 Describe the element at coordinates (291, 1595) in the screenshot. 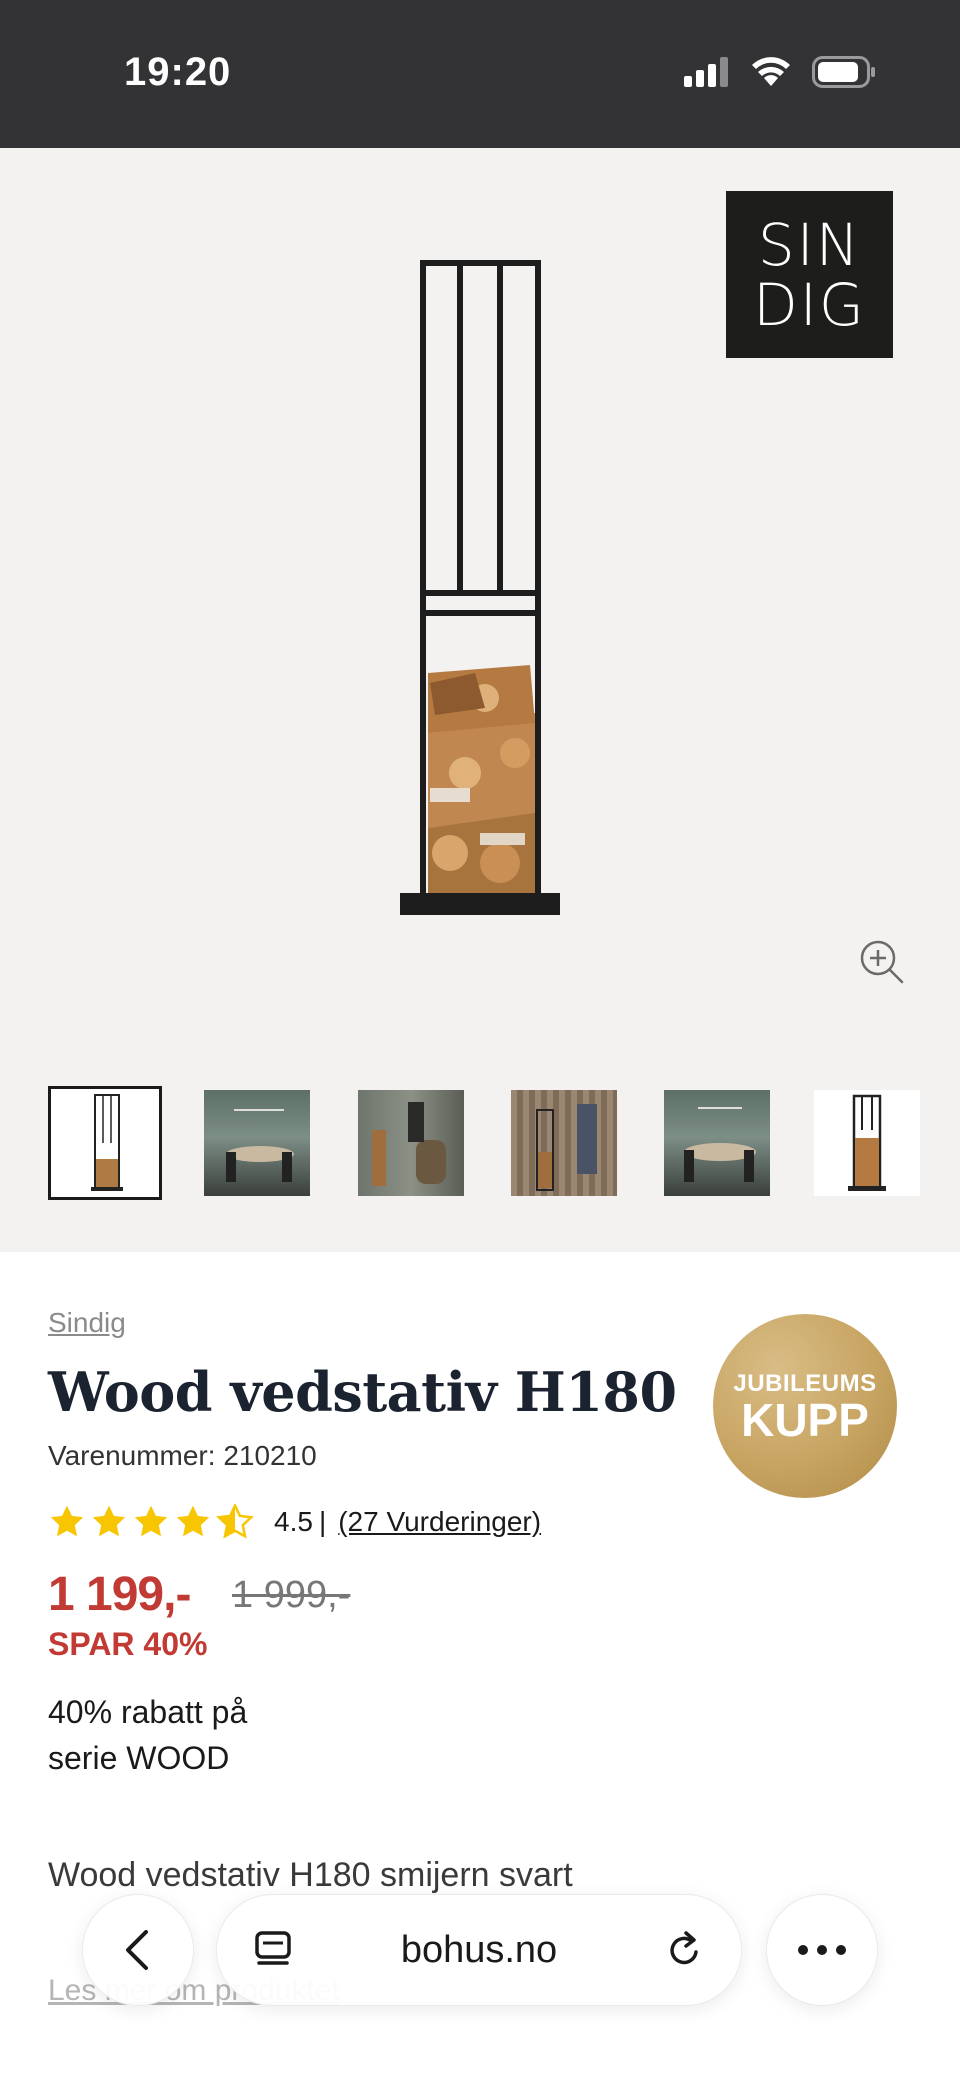

I see `old-price: 1 999,-` at that location.